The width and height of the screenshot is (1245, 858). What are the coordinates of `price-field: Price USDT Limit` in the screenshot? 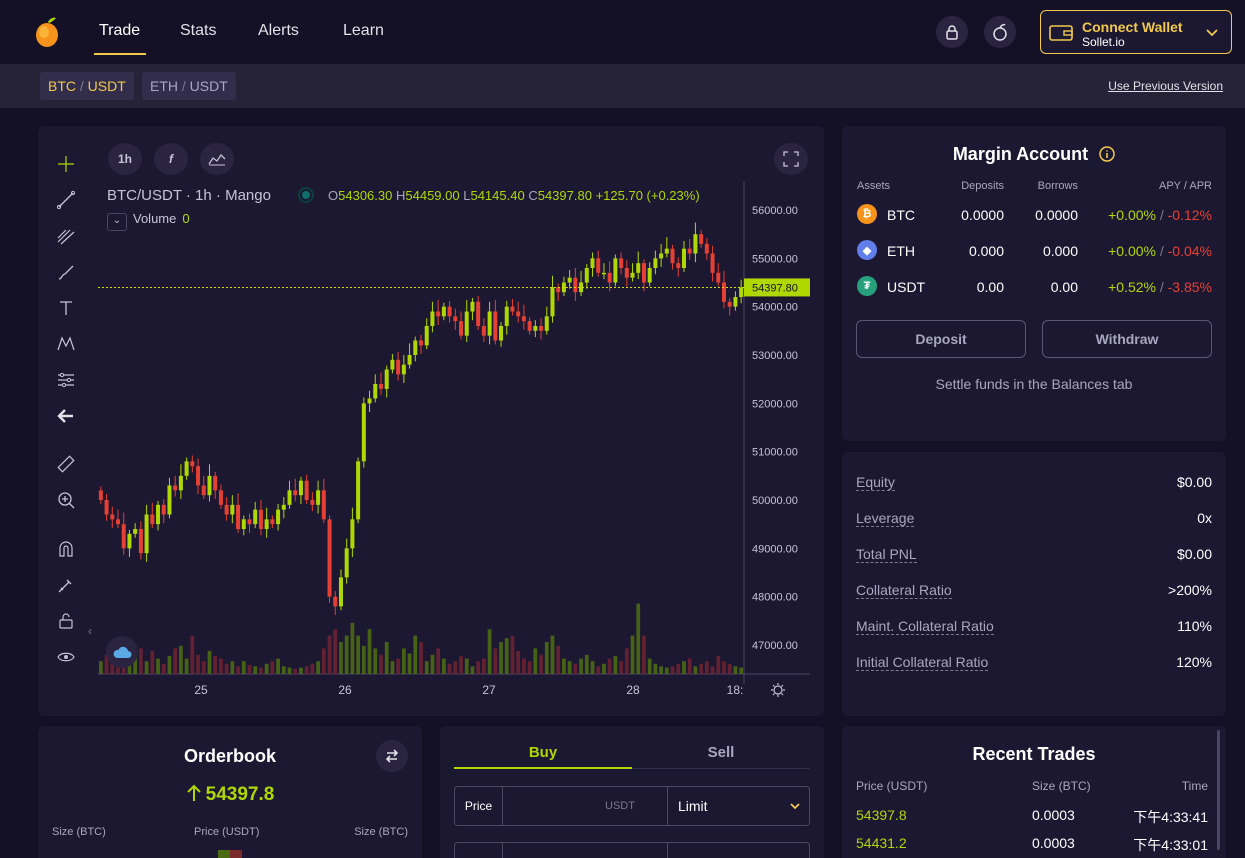 It's located at (632, 806).